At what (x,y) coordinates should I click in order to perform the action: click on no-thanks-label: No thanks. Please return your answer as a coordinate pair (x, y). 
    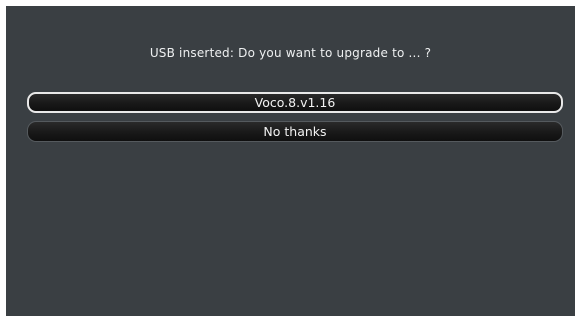
    Looking at the image, I should click on (295, 131).